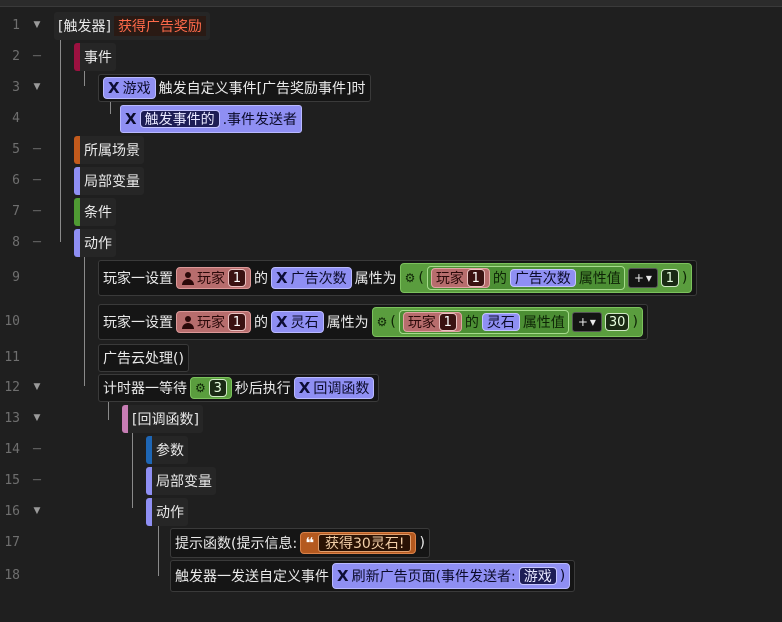  What do you see at coordinates (537, 576) in the screenshot?
I see `sender-chip: 游戏` at bounding box center [537, 576].